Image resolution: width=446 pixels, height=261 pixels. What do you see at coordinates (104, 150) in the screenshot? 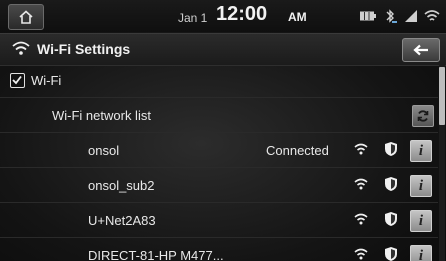
I see `network-name: onsol` at bounding box center [104, 150].